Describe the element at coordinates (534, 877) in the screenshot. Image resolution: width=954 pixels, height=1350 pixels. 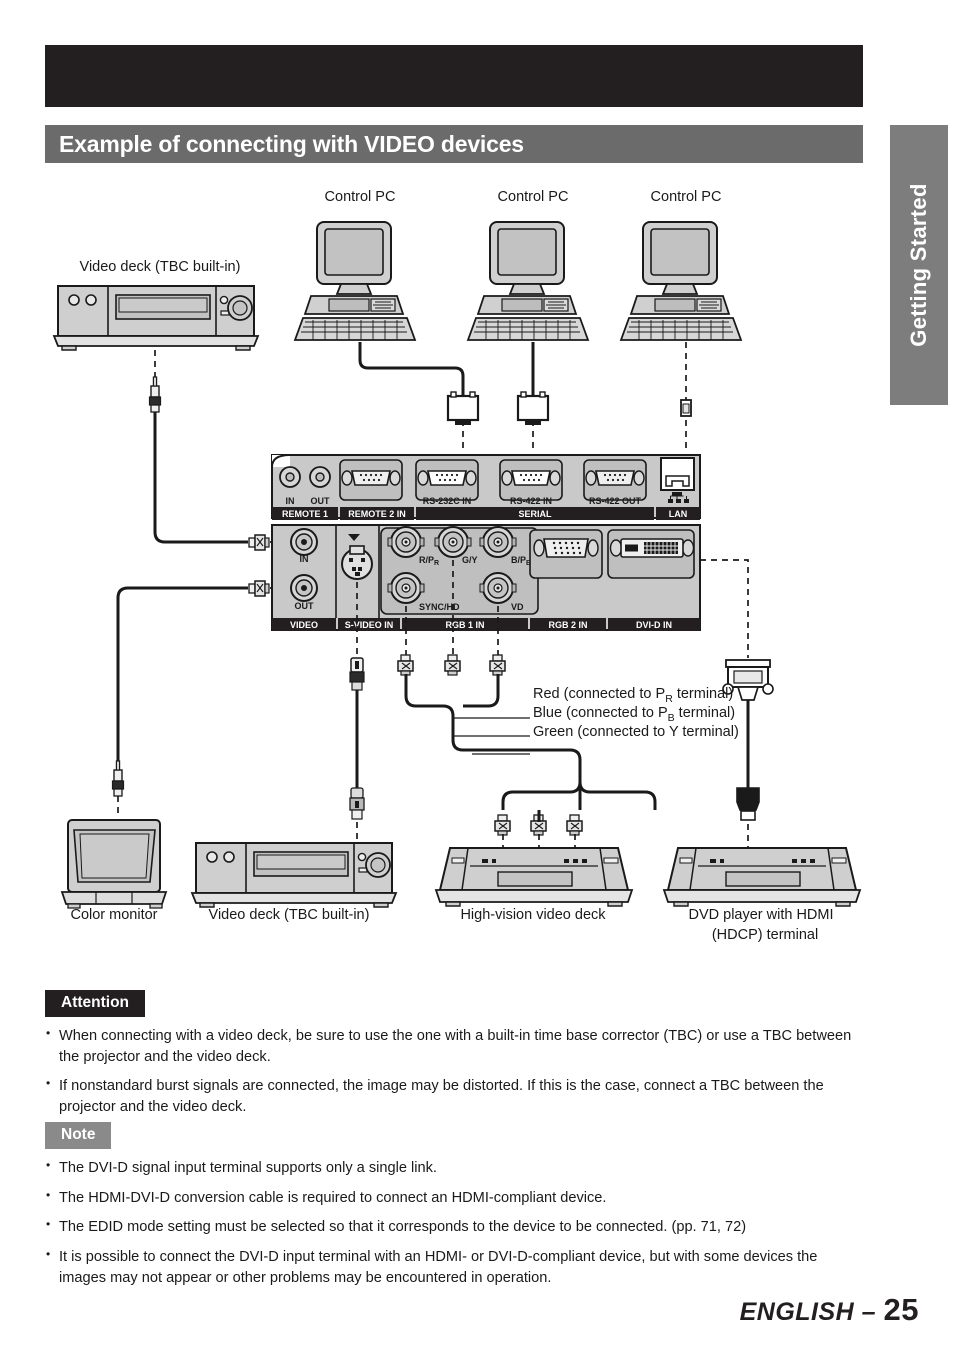
I see `device-high-vision-deck` at that location.